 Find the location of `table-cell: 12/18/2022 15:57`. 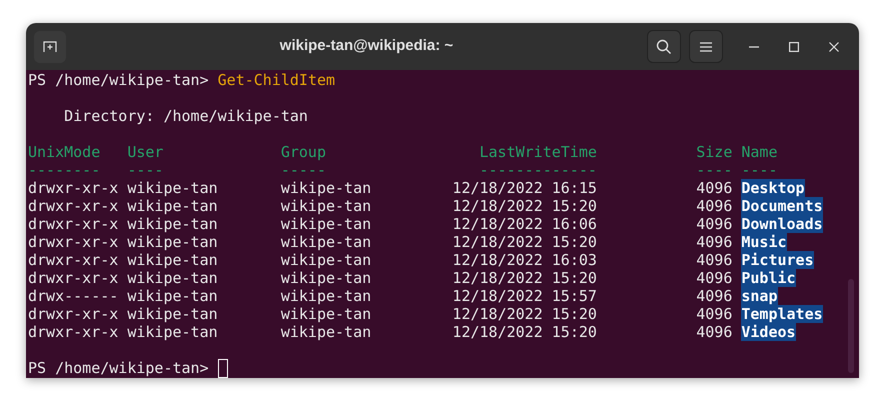

table-cell: 12/18/2022 15:57 is located at coordinates (524, 296).